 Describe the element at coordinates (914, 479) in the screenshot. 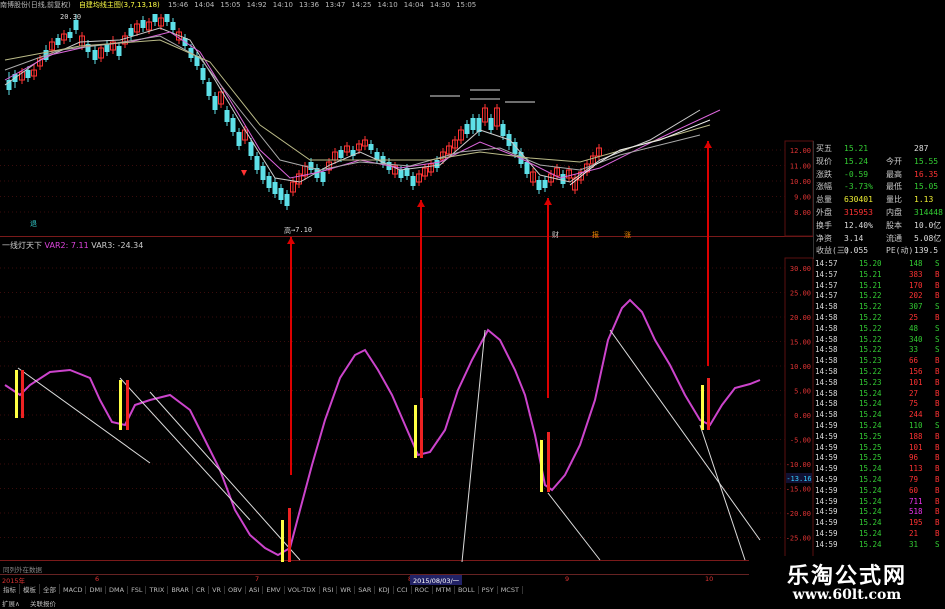

I see `tick-volume: 79` at that location.